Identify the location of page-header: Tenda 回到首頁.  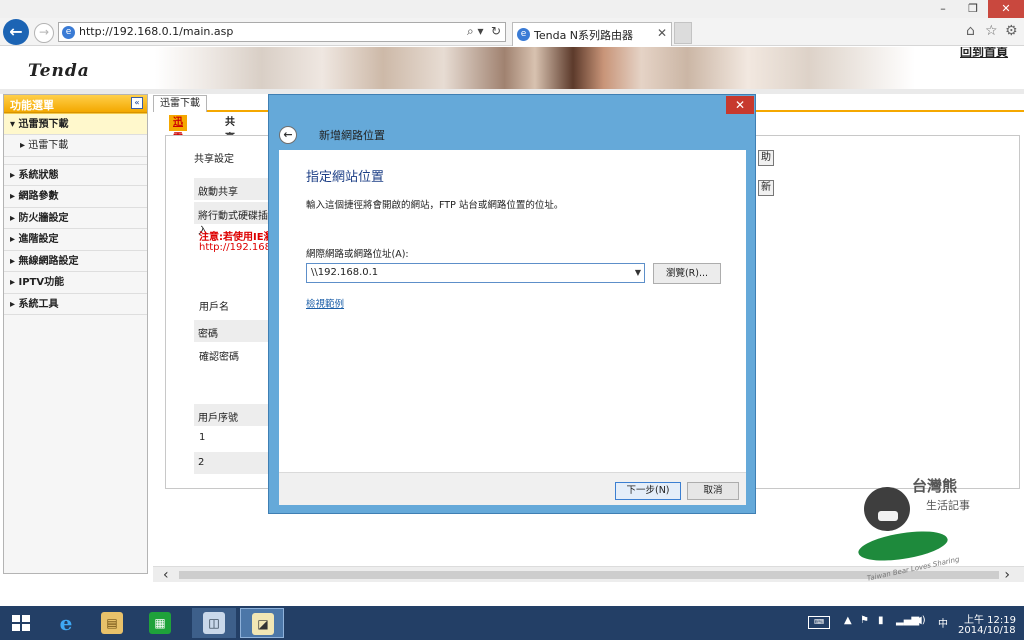
(512, 68).